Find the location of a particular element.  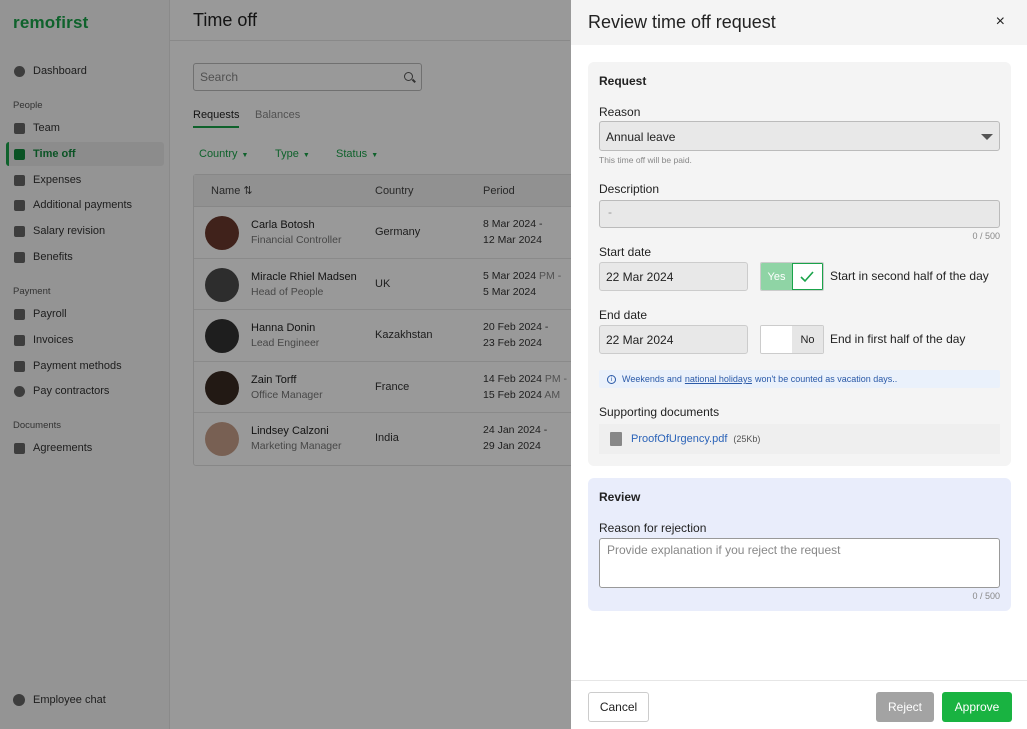

info-icon: i is located at coordinates (611, 379).